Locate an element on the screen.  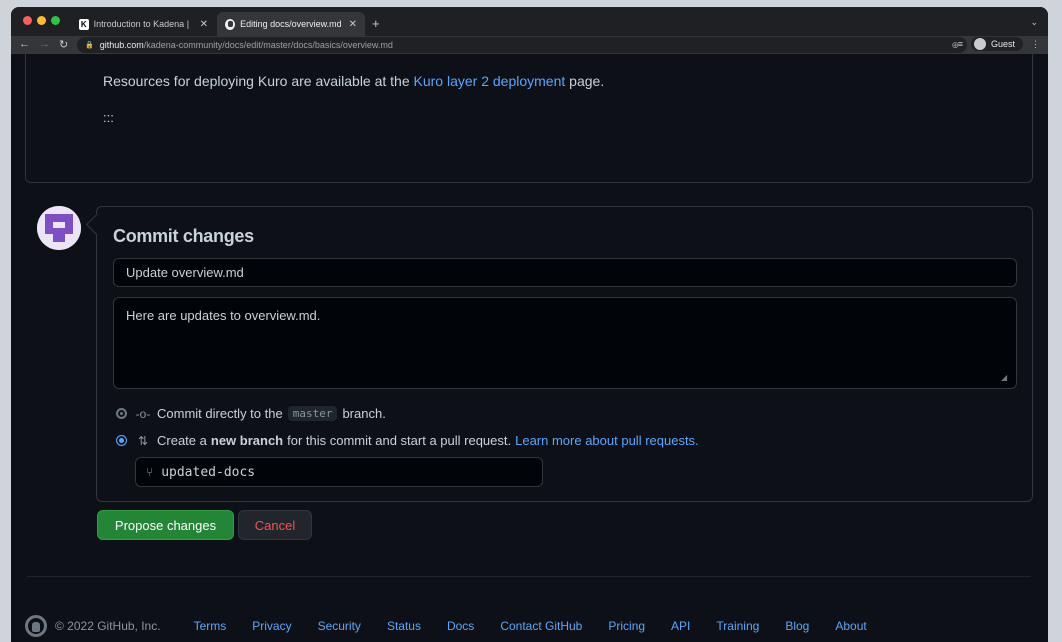
new-tab-icon: + is located at coordinates (376, 23).